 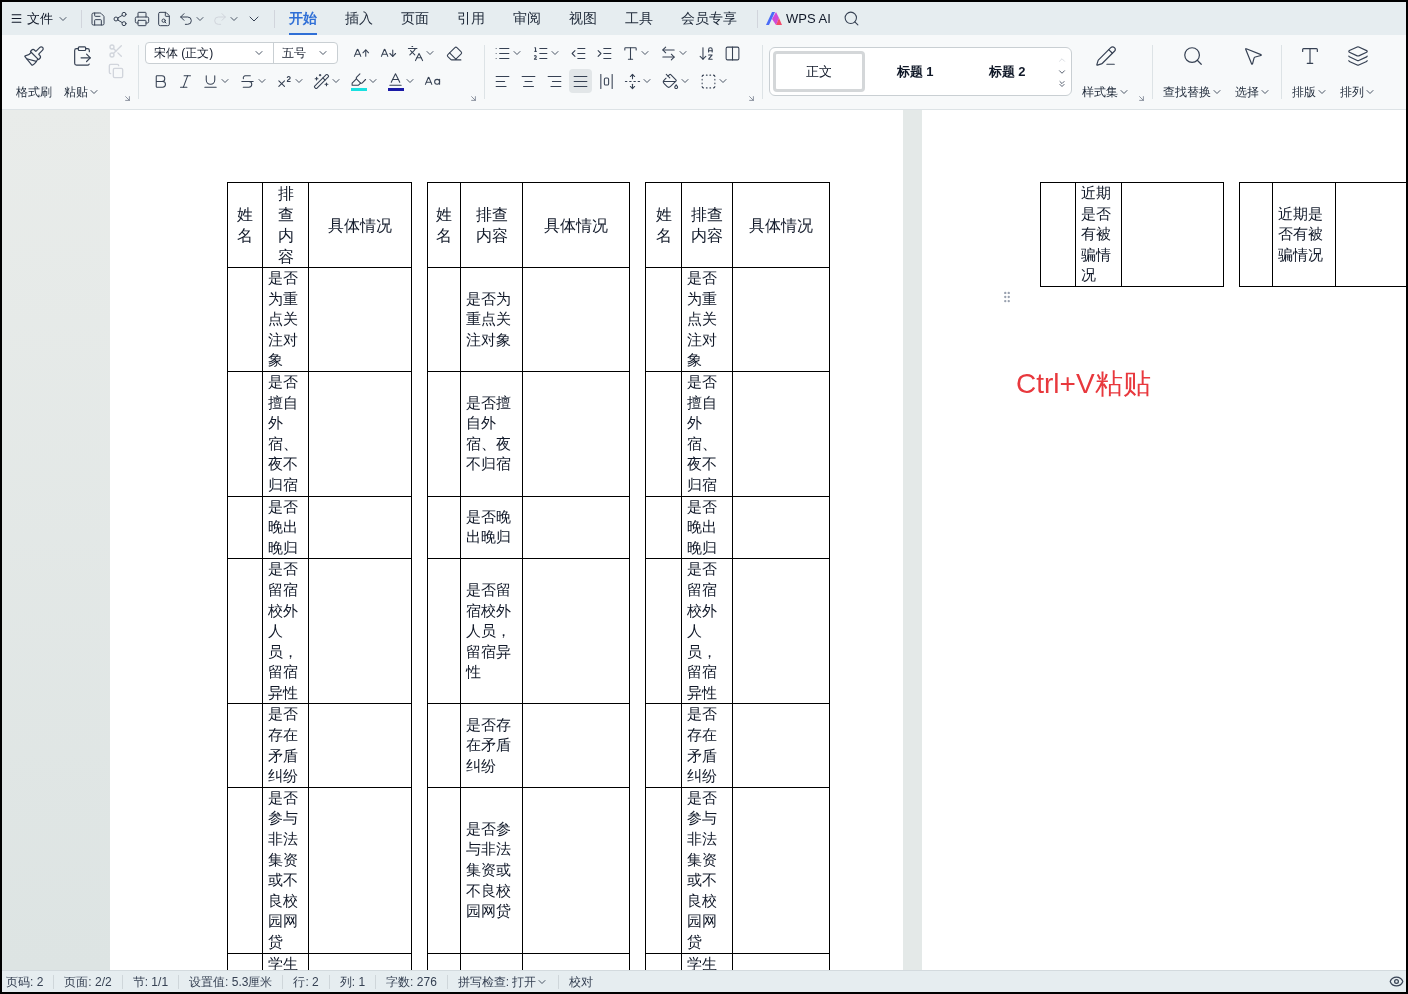 What do you see at coordinates (706, 53) in the screenshot?
I see `sort-icon` at bounding box center [706, 53].